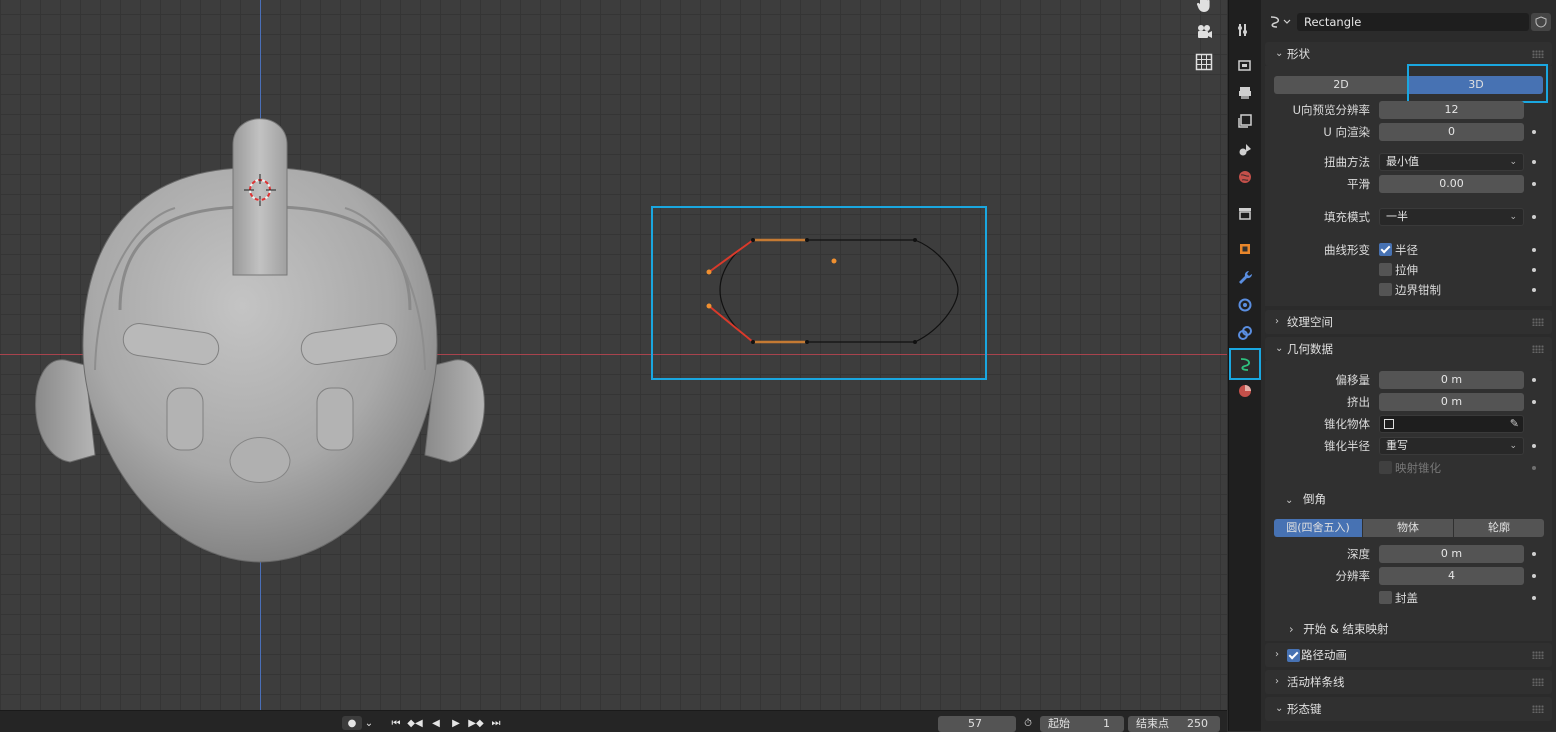 The height and width of the screenshot is (732, 1556). I want to click on fake-user-shield-icon, so click(1541, 22).